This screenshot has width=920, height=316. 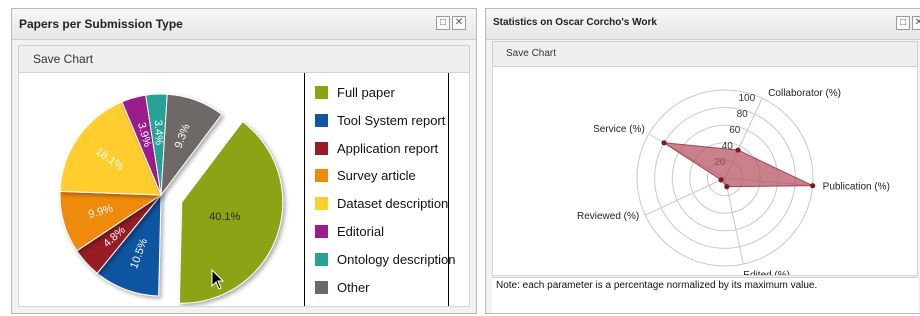 What do you see at coordinates (101, 24) in the screenshot?
I see `panel-title: Papers per Submission Type` at bounding box center [101, 24].